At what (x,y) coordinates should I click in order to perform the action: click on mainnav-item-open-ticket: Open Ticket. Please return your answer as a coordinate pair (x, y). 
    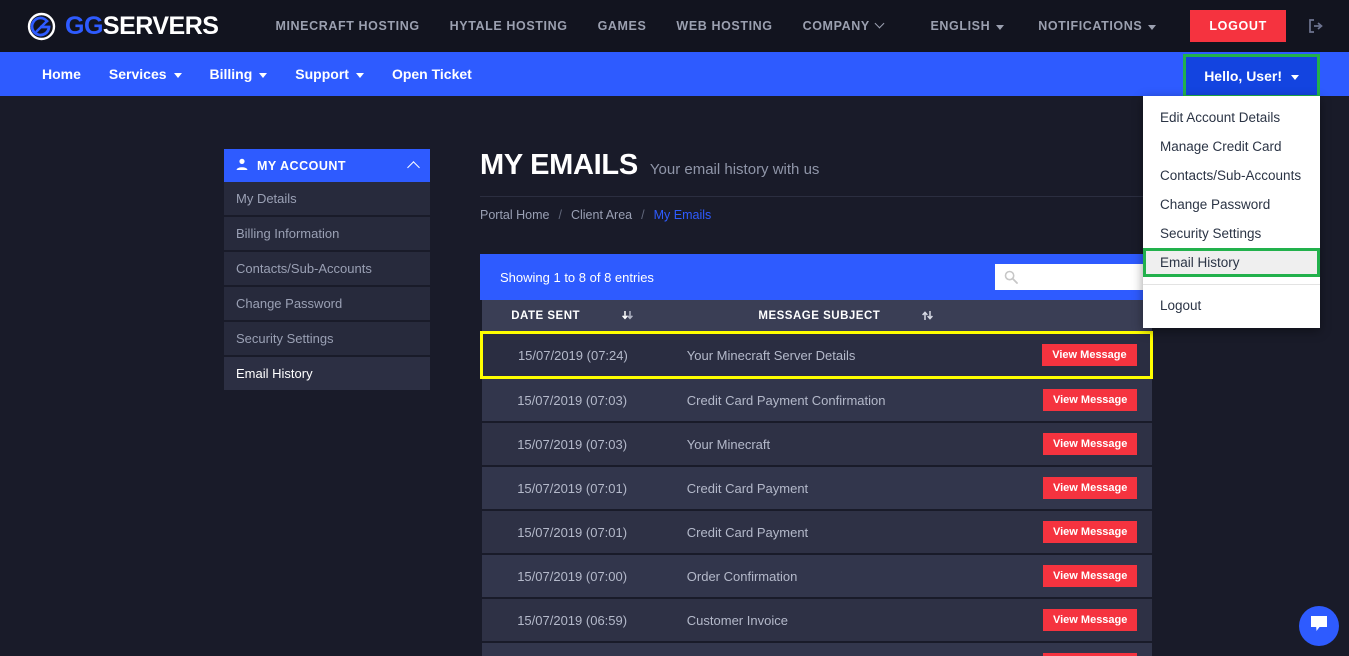
    Looking at the image, I should click on (432, 74).